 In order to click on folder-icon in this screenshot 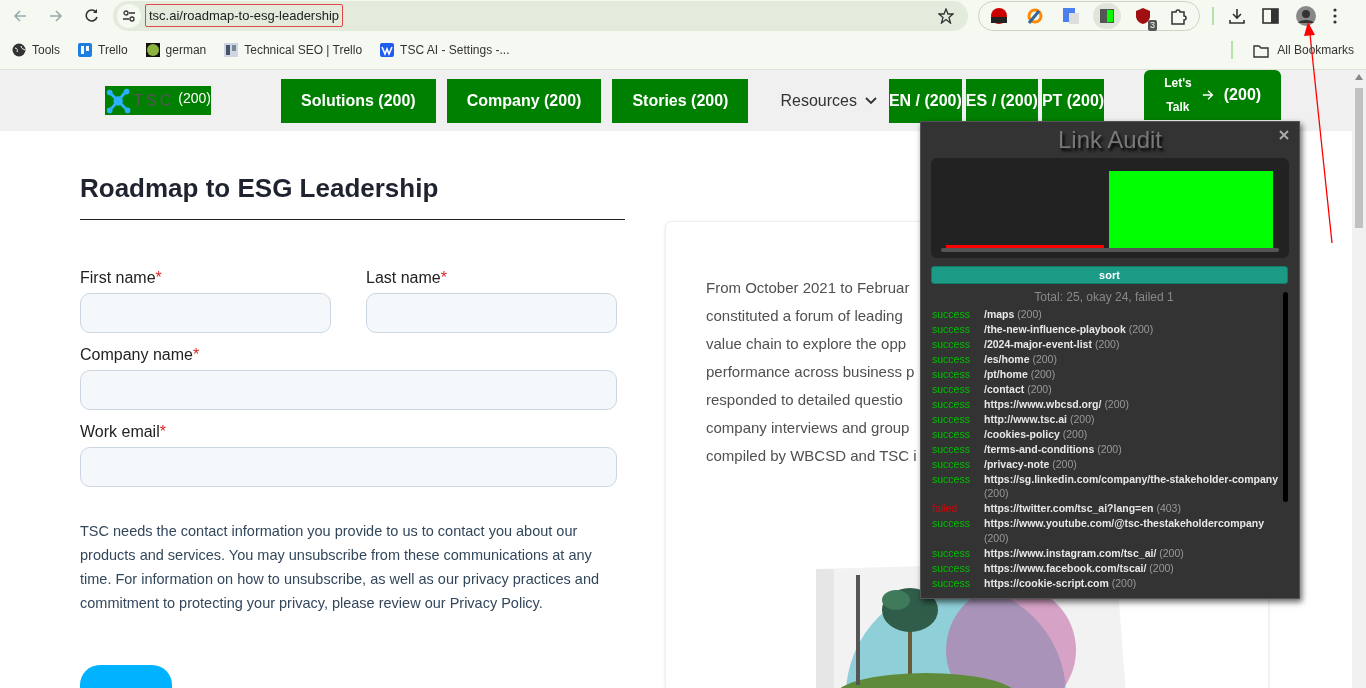, I will do `click(1261, 50)`.